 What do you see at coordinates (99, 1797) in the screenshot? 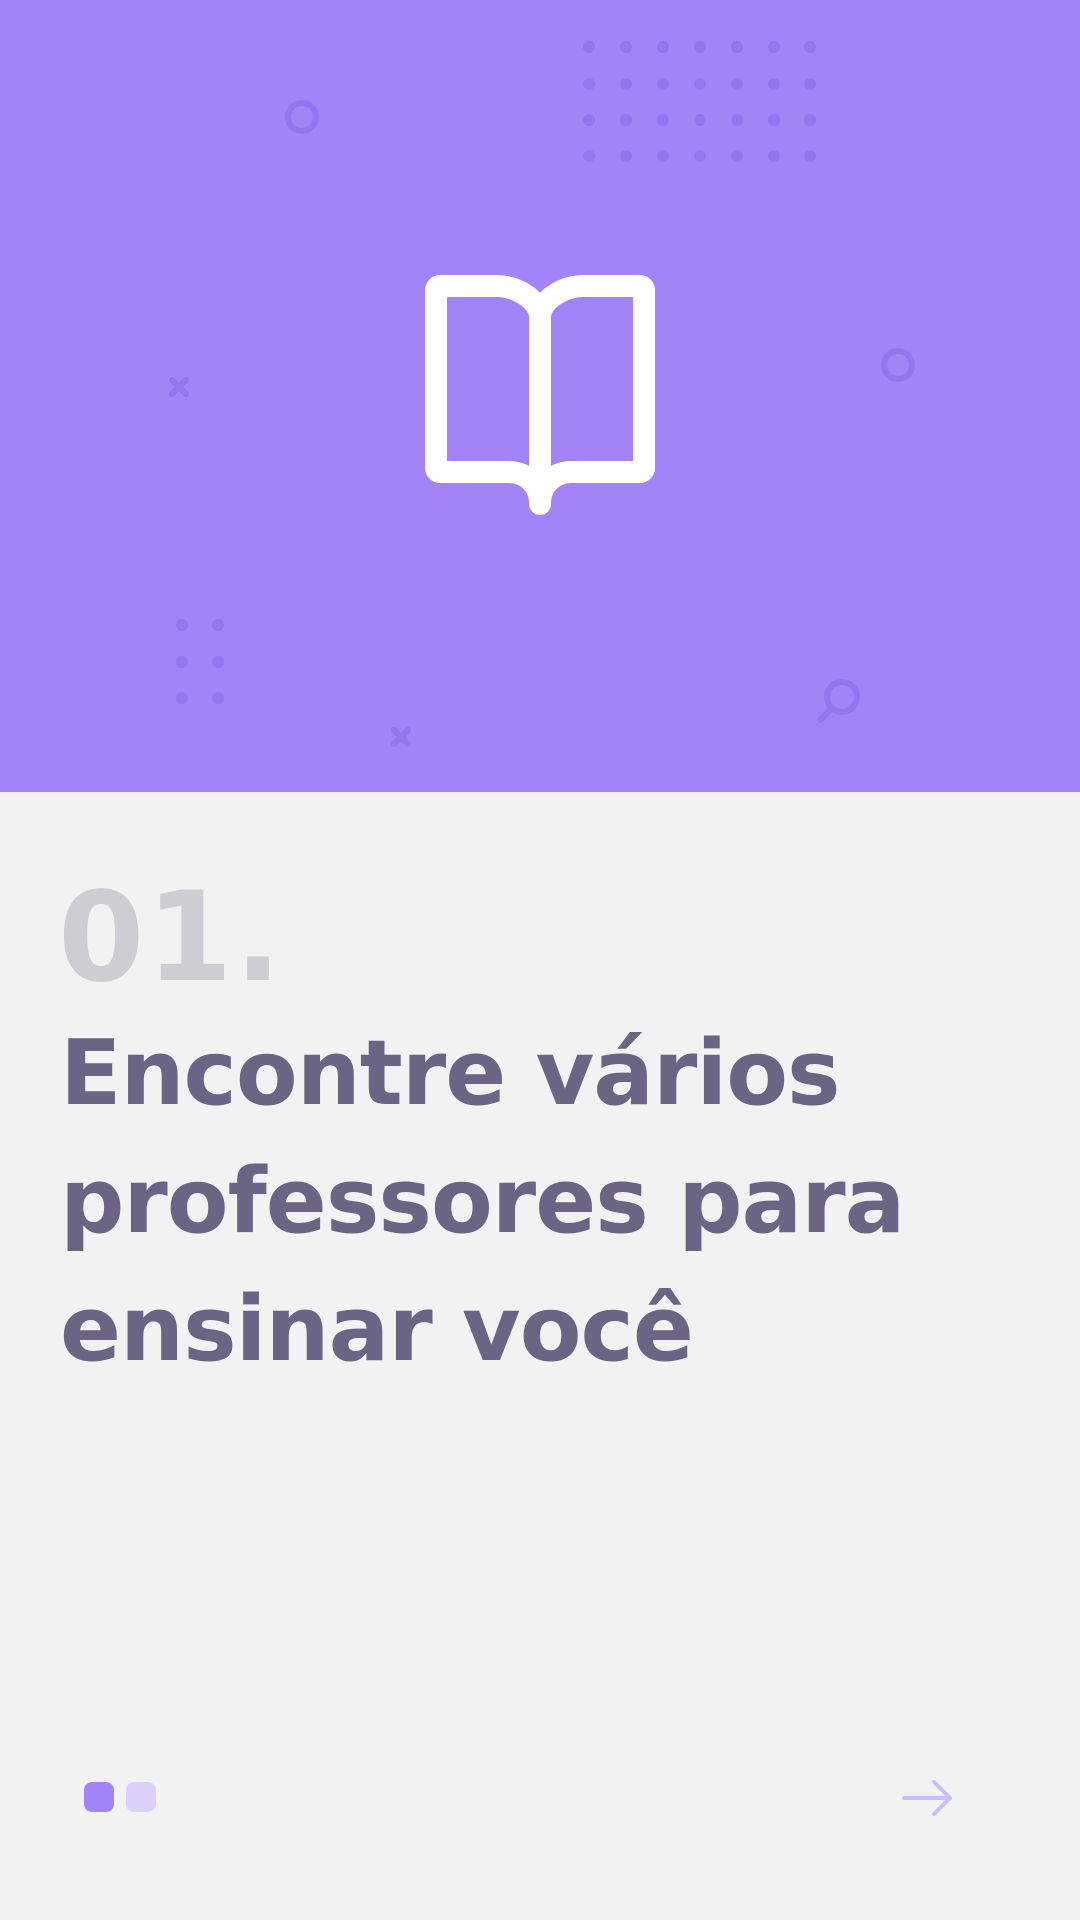
I see `page-indicator-dot-active` at bounding box center [99, 1797].